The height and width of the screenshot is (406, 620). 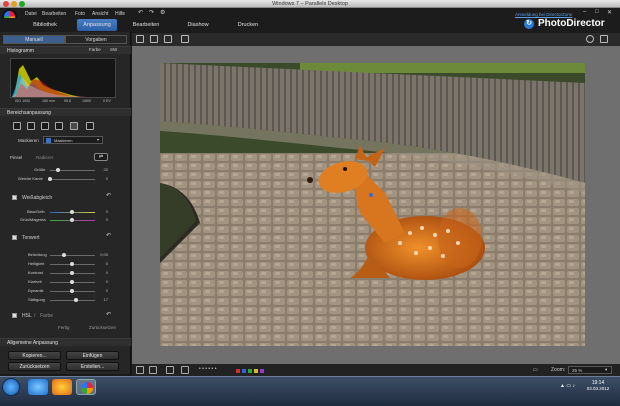 What do you see at coordinates (543, 14) in the screenshot?
I see `register-link: Anmeldung bei DirectorZone` at bounding box center [543, 14].